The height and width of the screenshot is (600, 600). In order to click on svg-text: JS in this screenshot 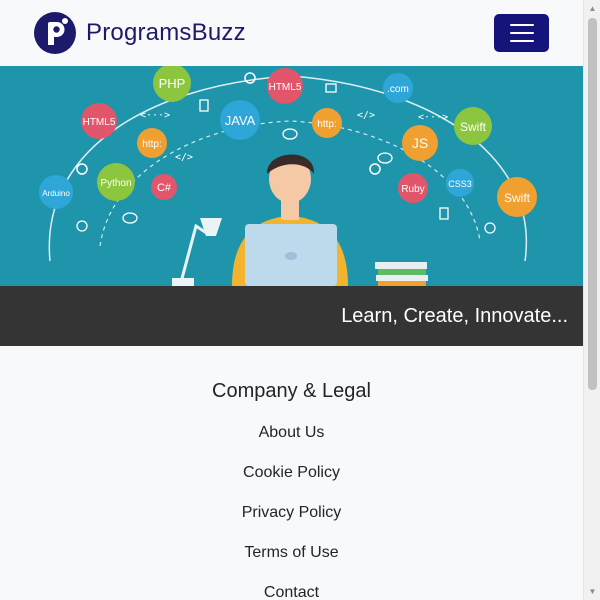, I will do `click(420, 143)`.